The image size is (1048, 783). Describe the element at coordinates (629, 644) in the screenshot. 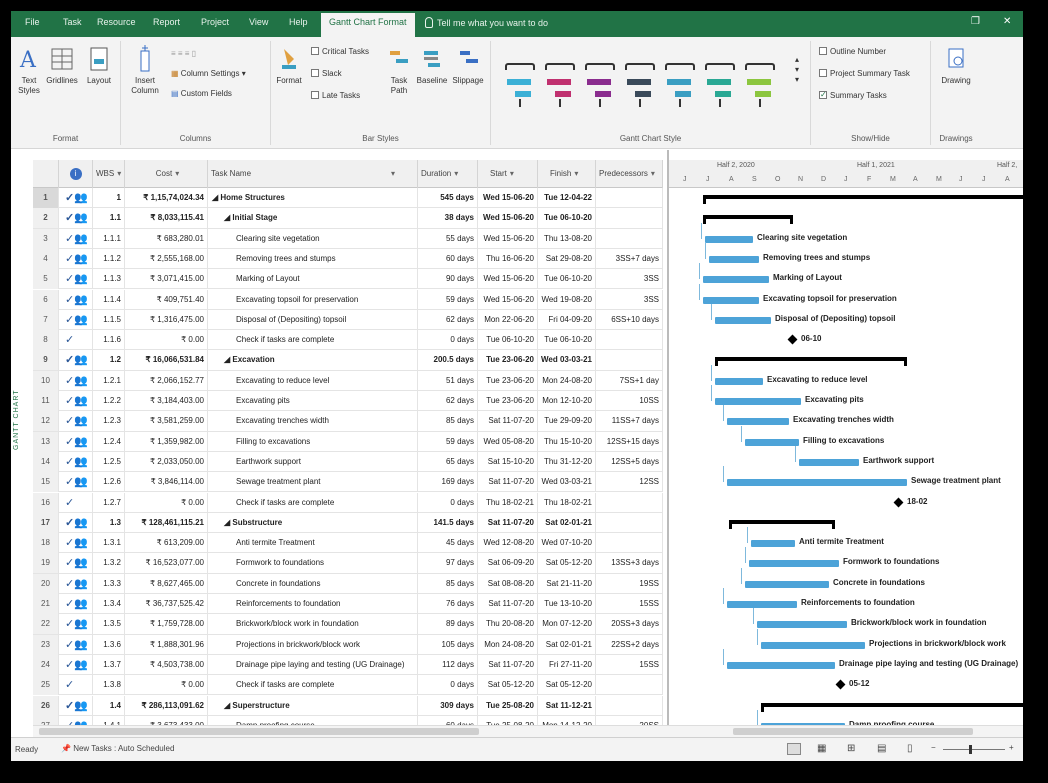

I see `predecessors-cell: 22SS+2 days` at that location.